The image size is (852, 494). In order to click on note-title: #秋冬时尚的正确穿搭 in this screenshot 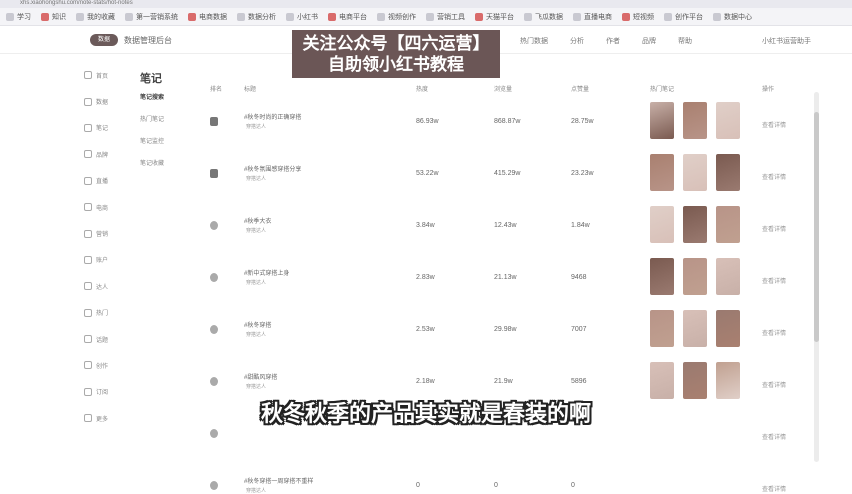, I will do `click(272, 116)`.